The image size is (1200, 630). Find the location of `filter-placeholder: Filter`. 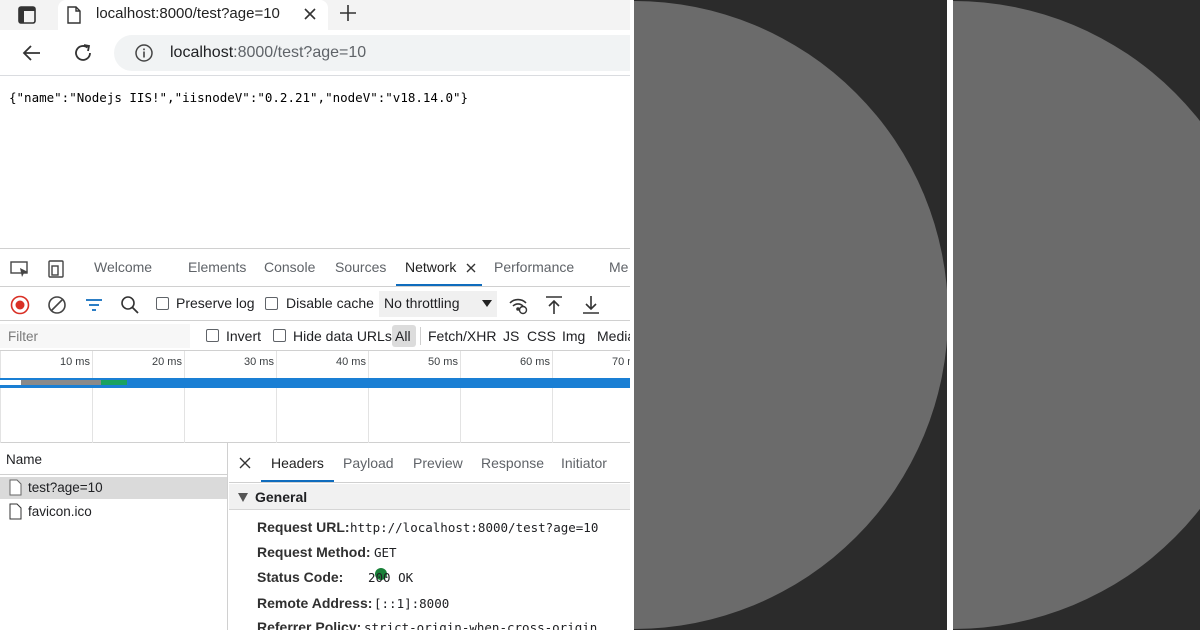

filter-placeholder: Filter is located at coordinates (23, 336).